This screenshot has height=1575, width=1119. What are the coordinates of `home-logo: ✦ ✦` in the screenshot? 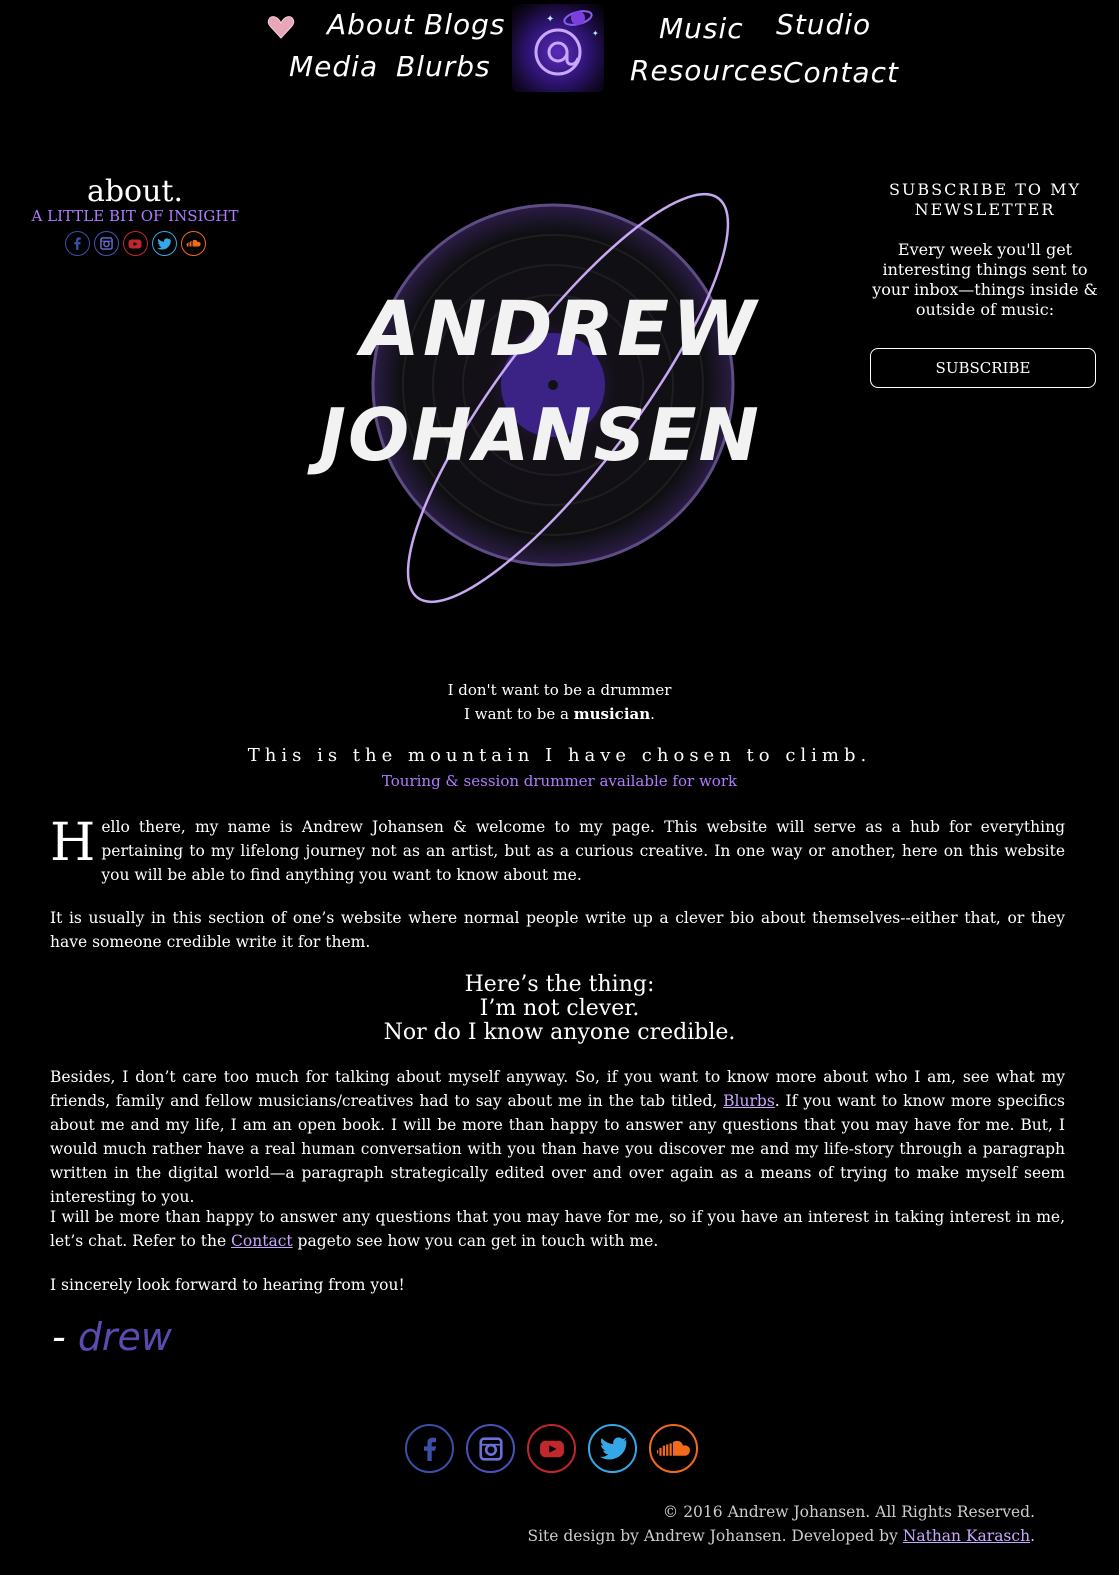 It's located at (558, 48).